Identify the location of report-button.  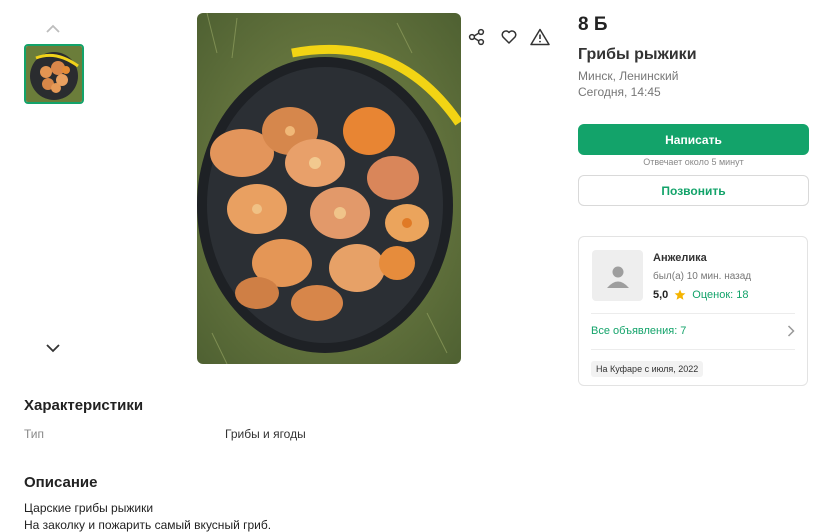
(540, 37).